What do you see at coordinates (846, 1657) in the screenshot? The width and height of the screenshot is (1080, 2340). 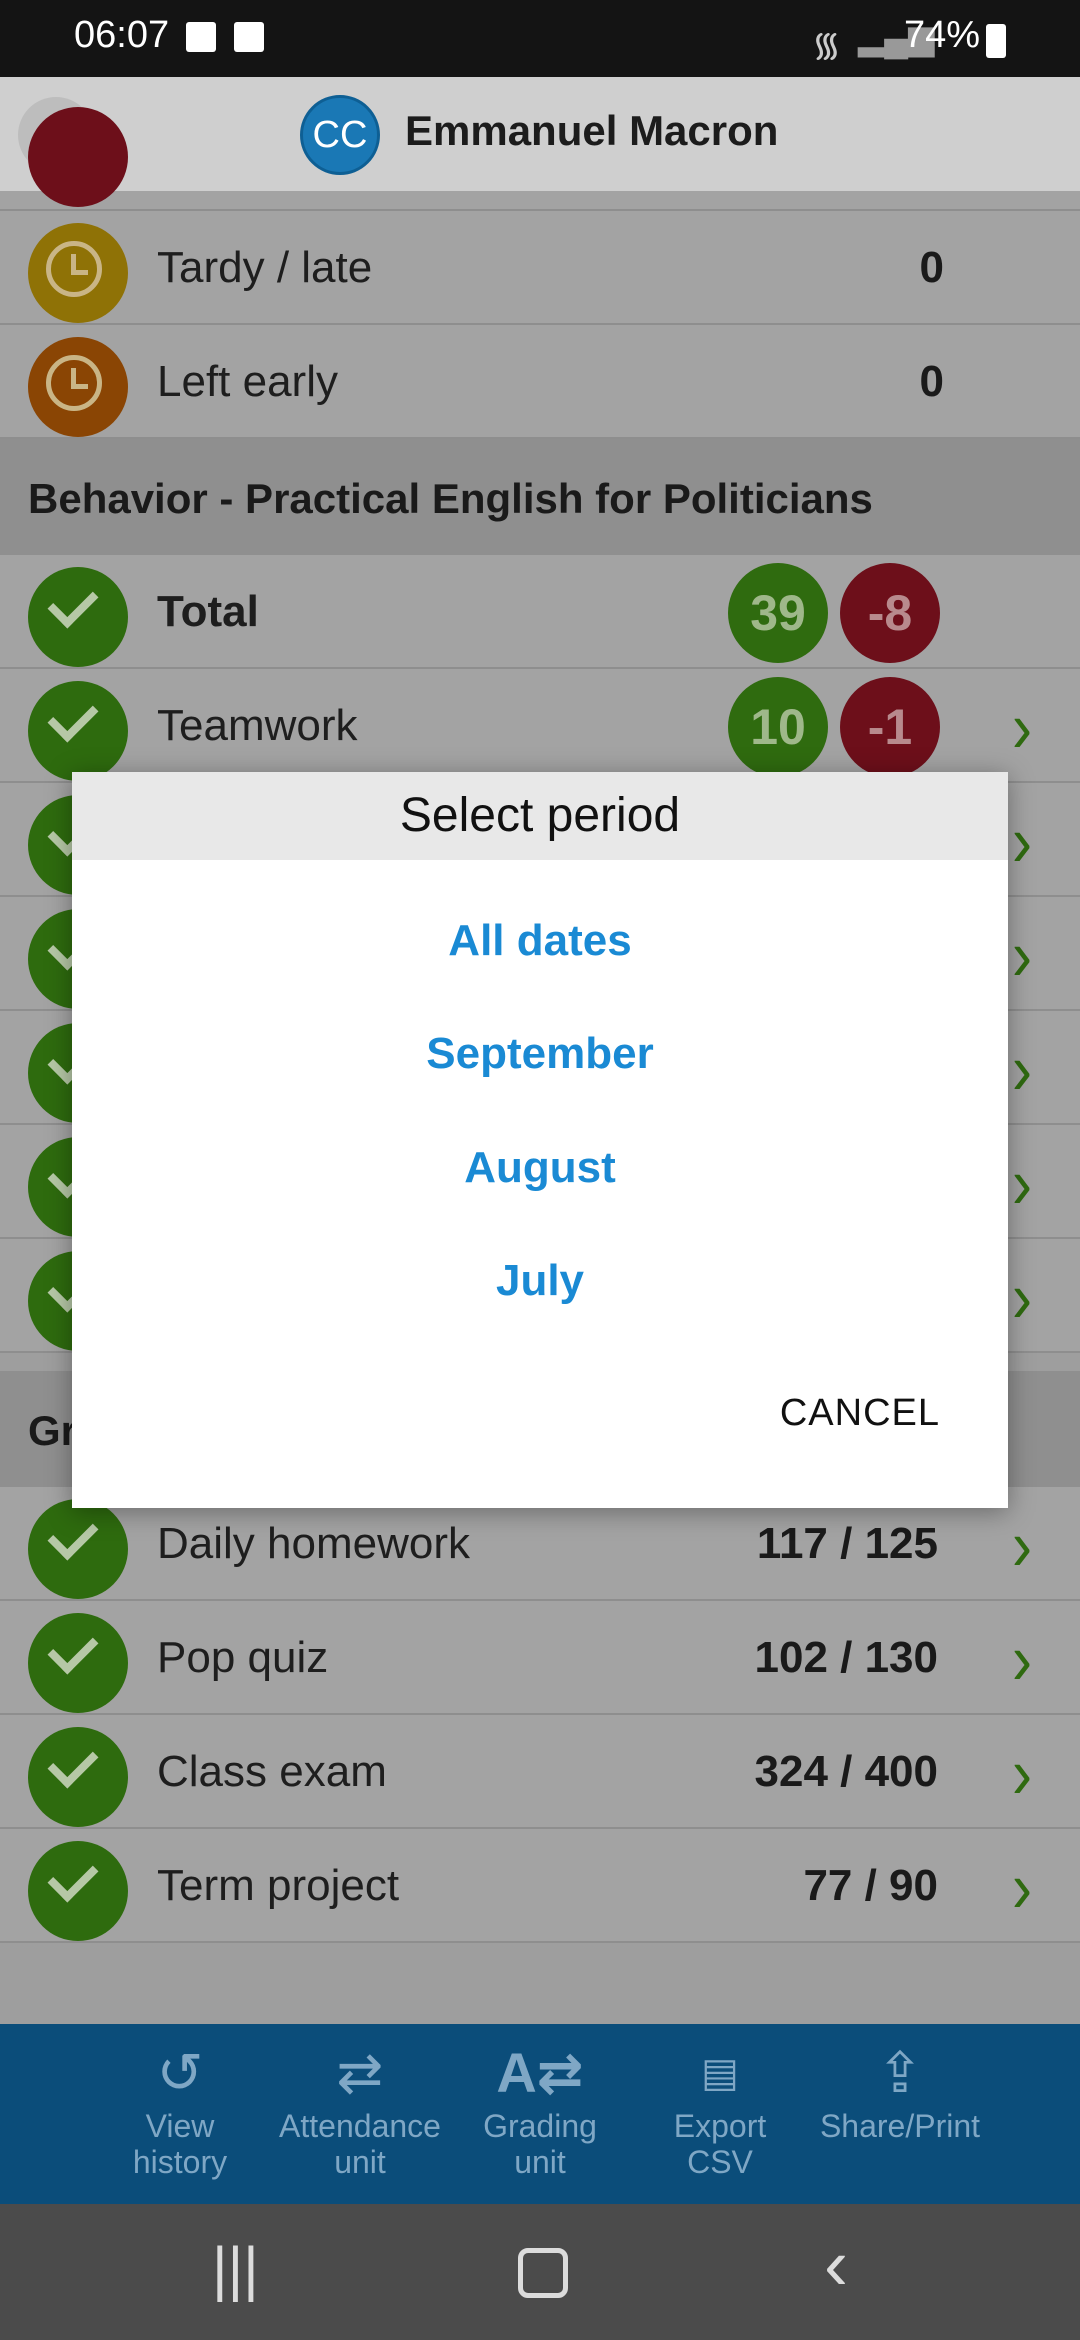 I see `row-value: 102 / 130` at bounding box center [846, 1657].